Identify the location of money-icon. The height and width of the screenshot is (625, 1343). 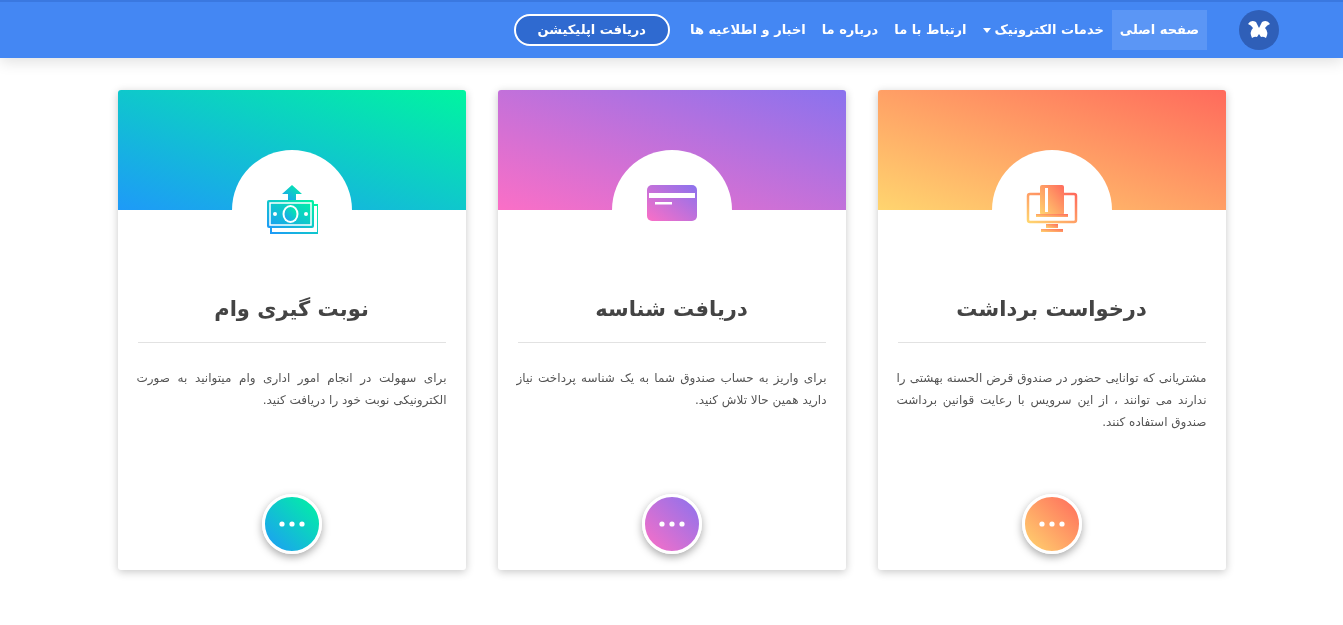
(291, 209).